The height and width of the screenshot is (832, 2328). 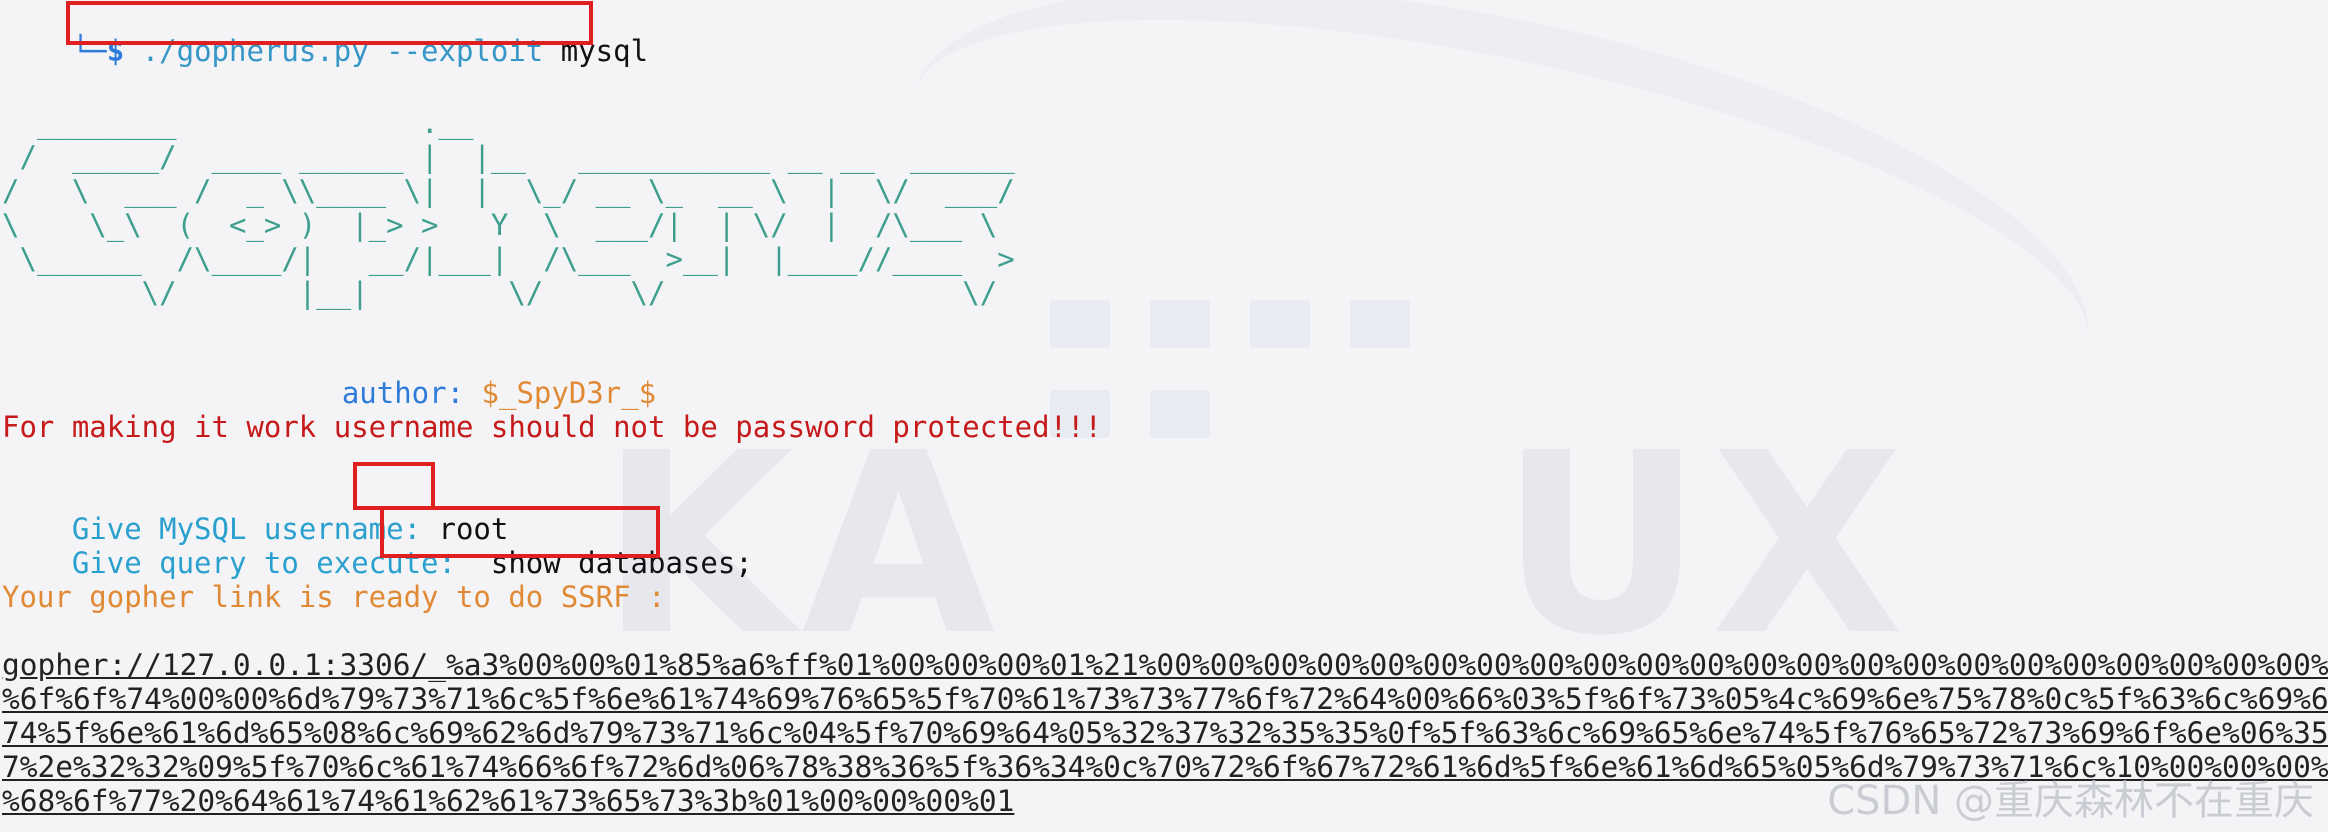 I want to click on ready-message: Your gopher link is ready to do SSRF :, so click(x=334, y=597).